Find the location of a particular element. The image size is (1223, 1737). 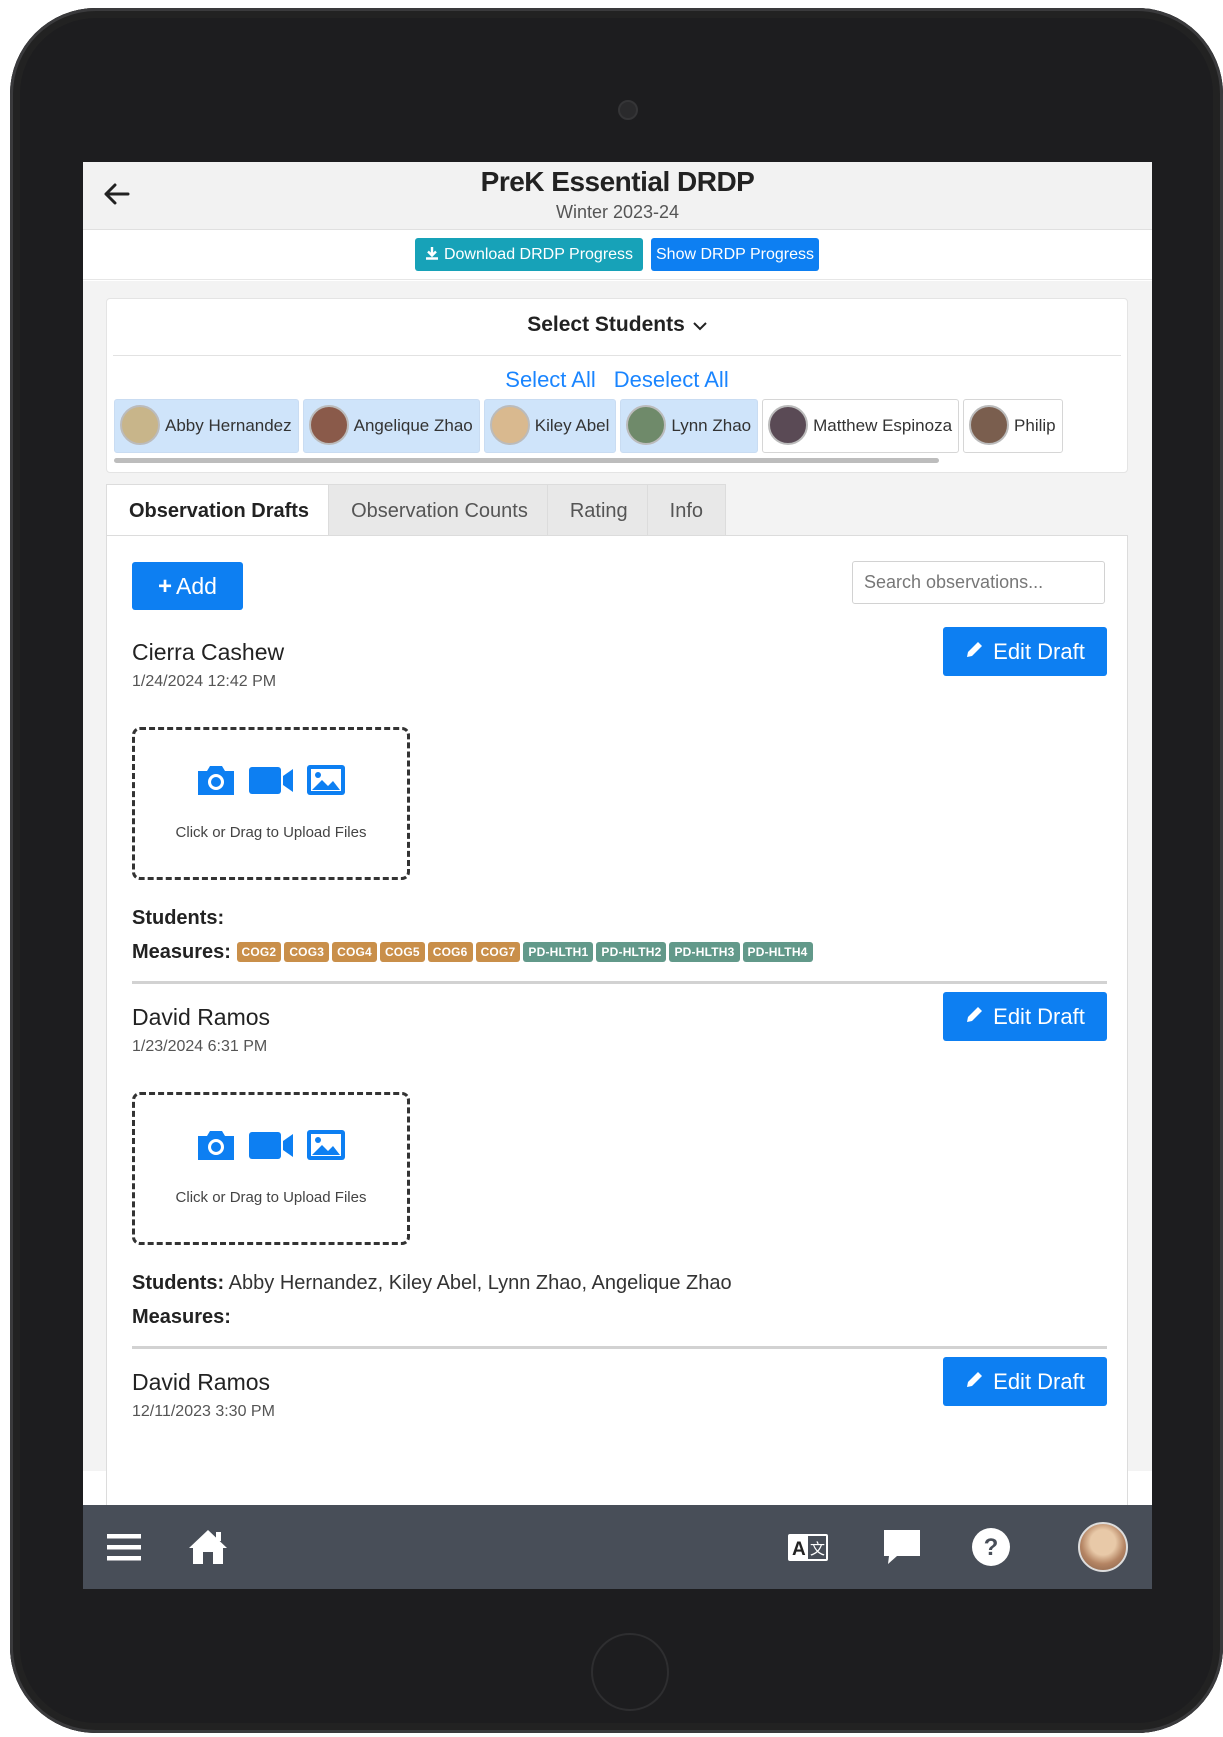

select-links: Select All Deselect All is located at coordinates (617, 380).